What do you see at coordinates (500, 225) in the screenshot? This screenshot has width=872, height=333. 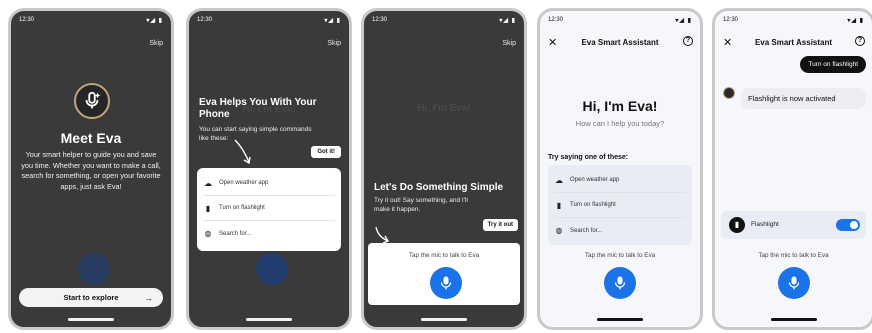 I see `try-it-out-button: Try it out` at bounding box center [500, 225].